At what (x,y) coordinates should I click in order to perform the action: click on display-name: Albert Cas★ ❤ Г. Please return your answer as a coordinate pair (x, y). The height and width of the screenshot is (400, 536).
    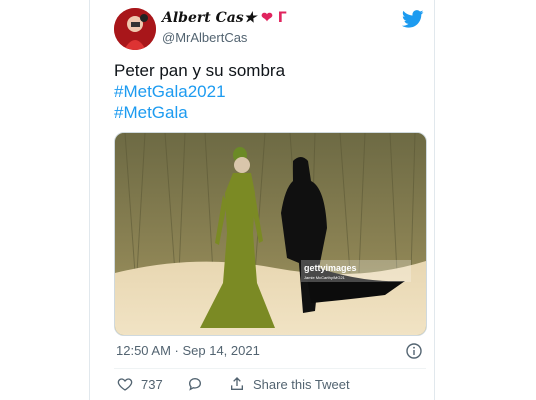
    Looking at the image, I should click on (224, 18).